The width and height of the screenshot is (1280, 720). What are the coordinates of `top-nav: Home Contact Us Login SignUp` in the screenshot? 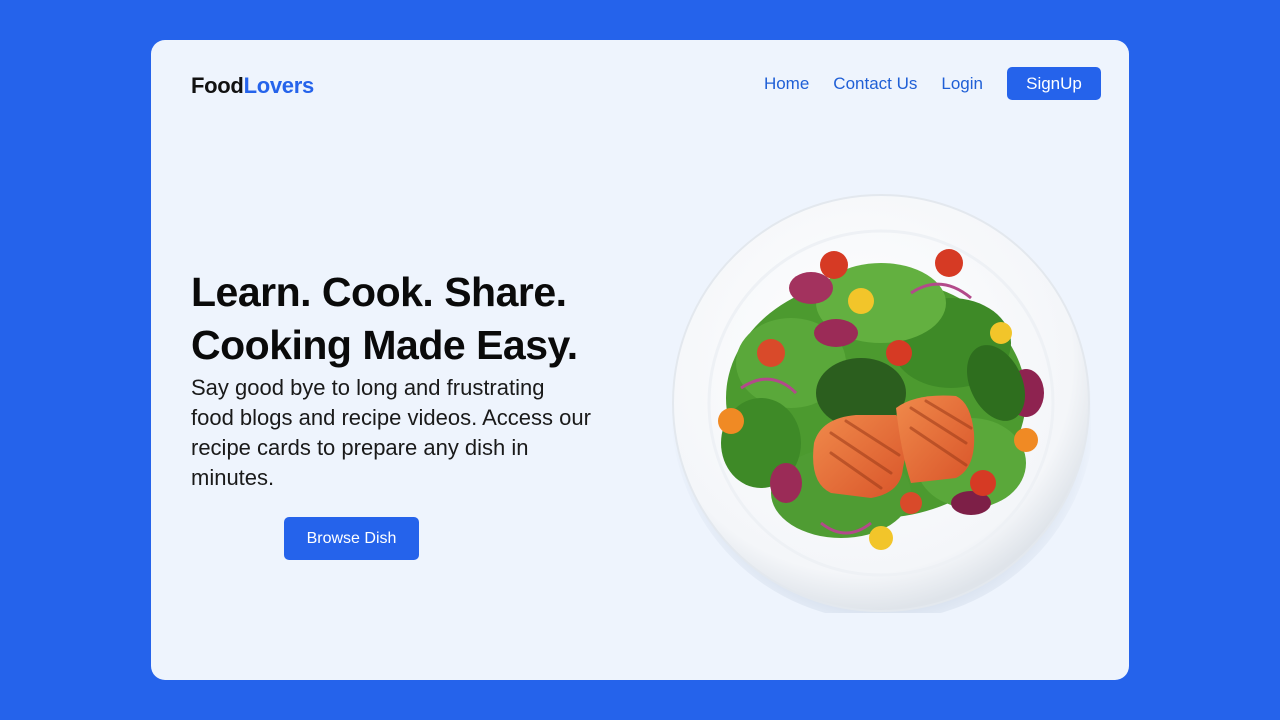 It's located at (932, 83).